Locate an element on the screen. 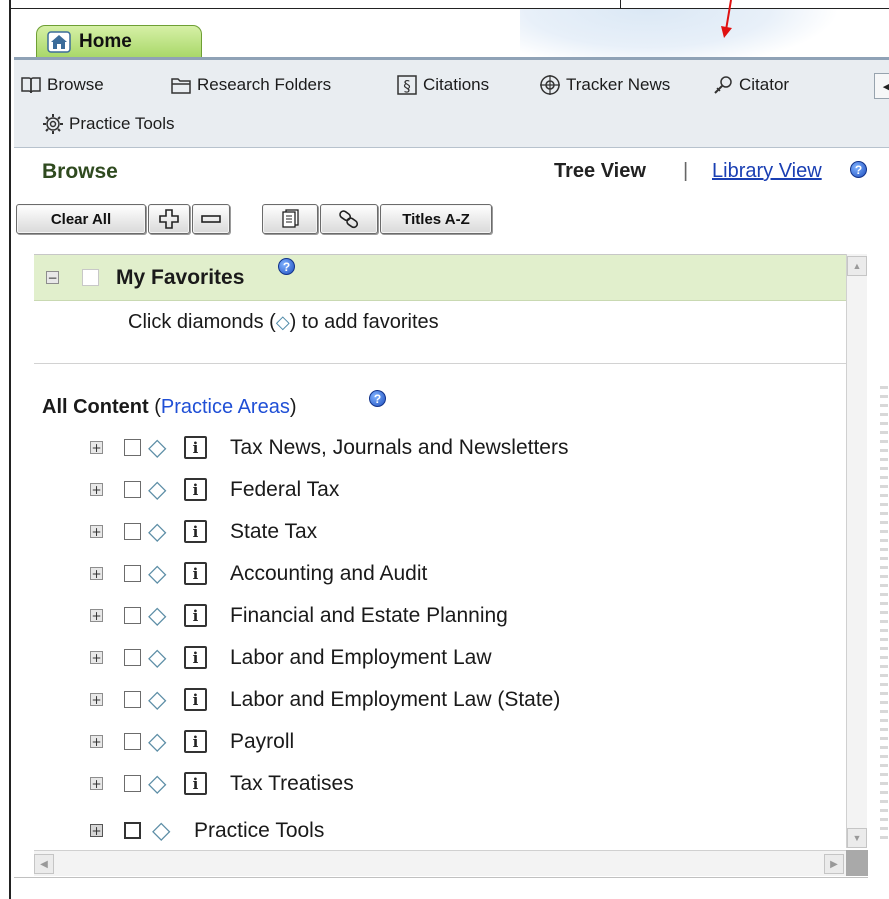 This screenshot has width=889, height=899. practice-areas-link: Practice Areas is located at coordinates (225, 407).